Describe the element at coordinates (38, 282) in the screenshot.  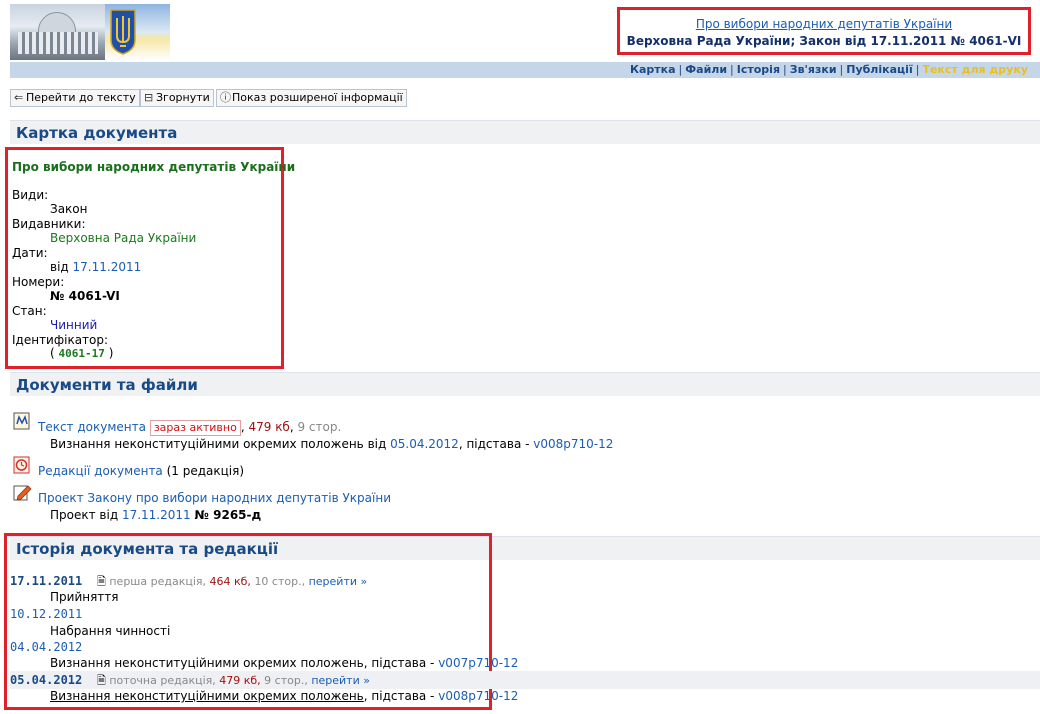
I see `numbers-label: Номери:` at that location.